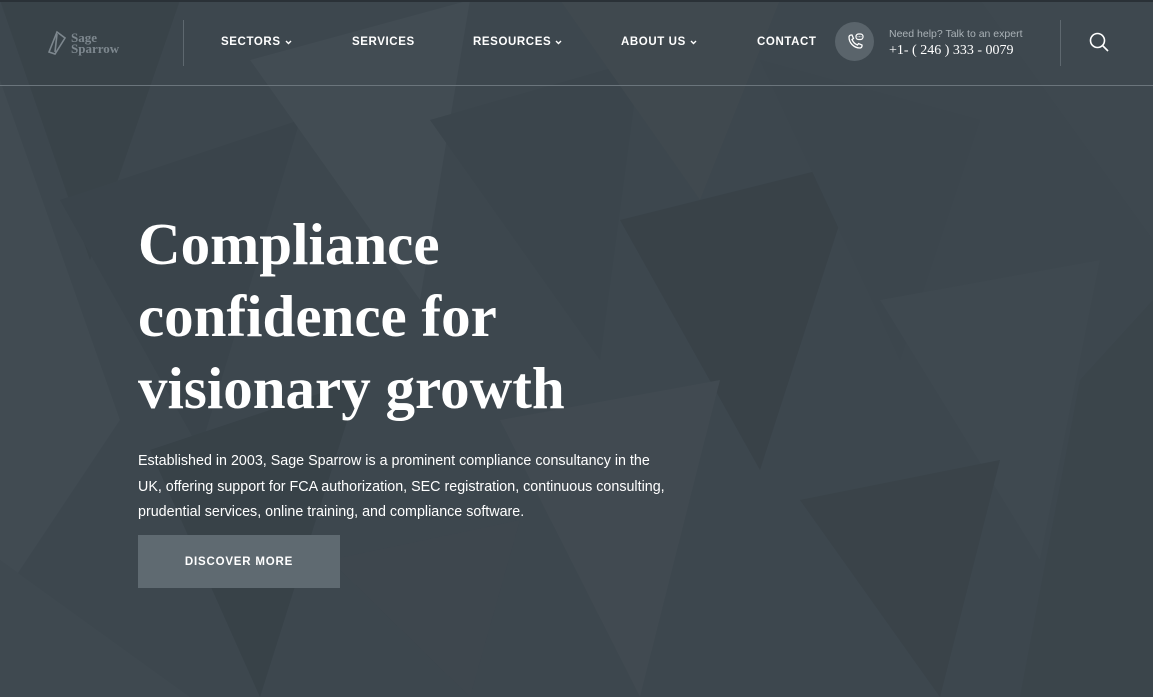 The width and height of the screenshot is (1153, 697). I want to click on nav-item-contact: CONTACT, so click(787, 42).